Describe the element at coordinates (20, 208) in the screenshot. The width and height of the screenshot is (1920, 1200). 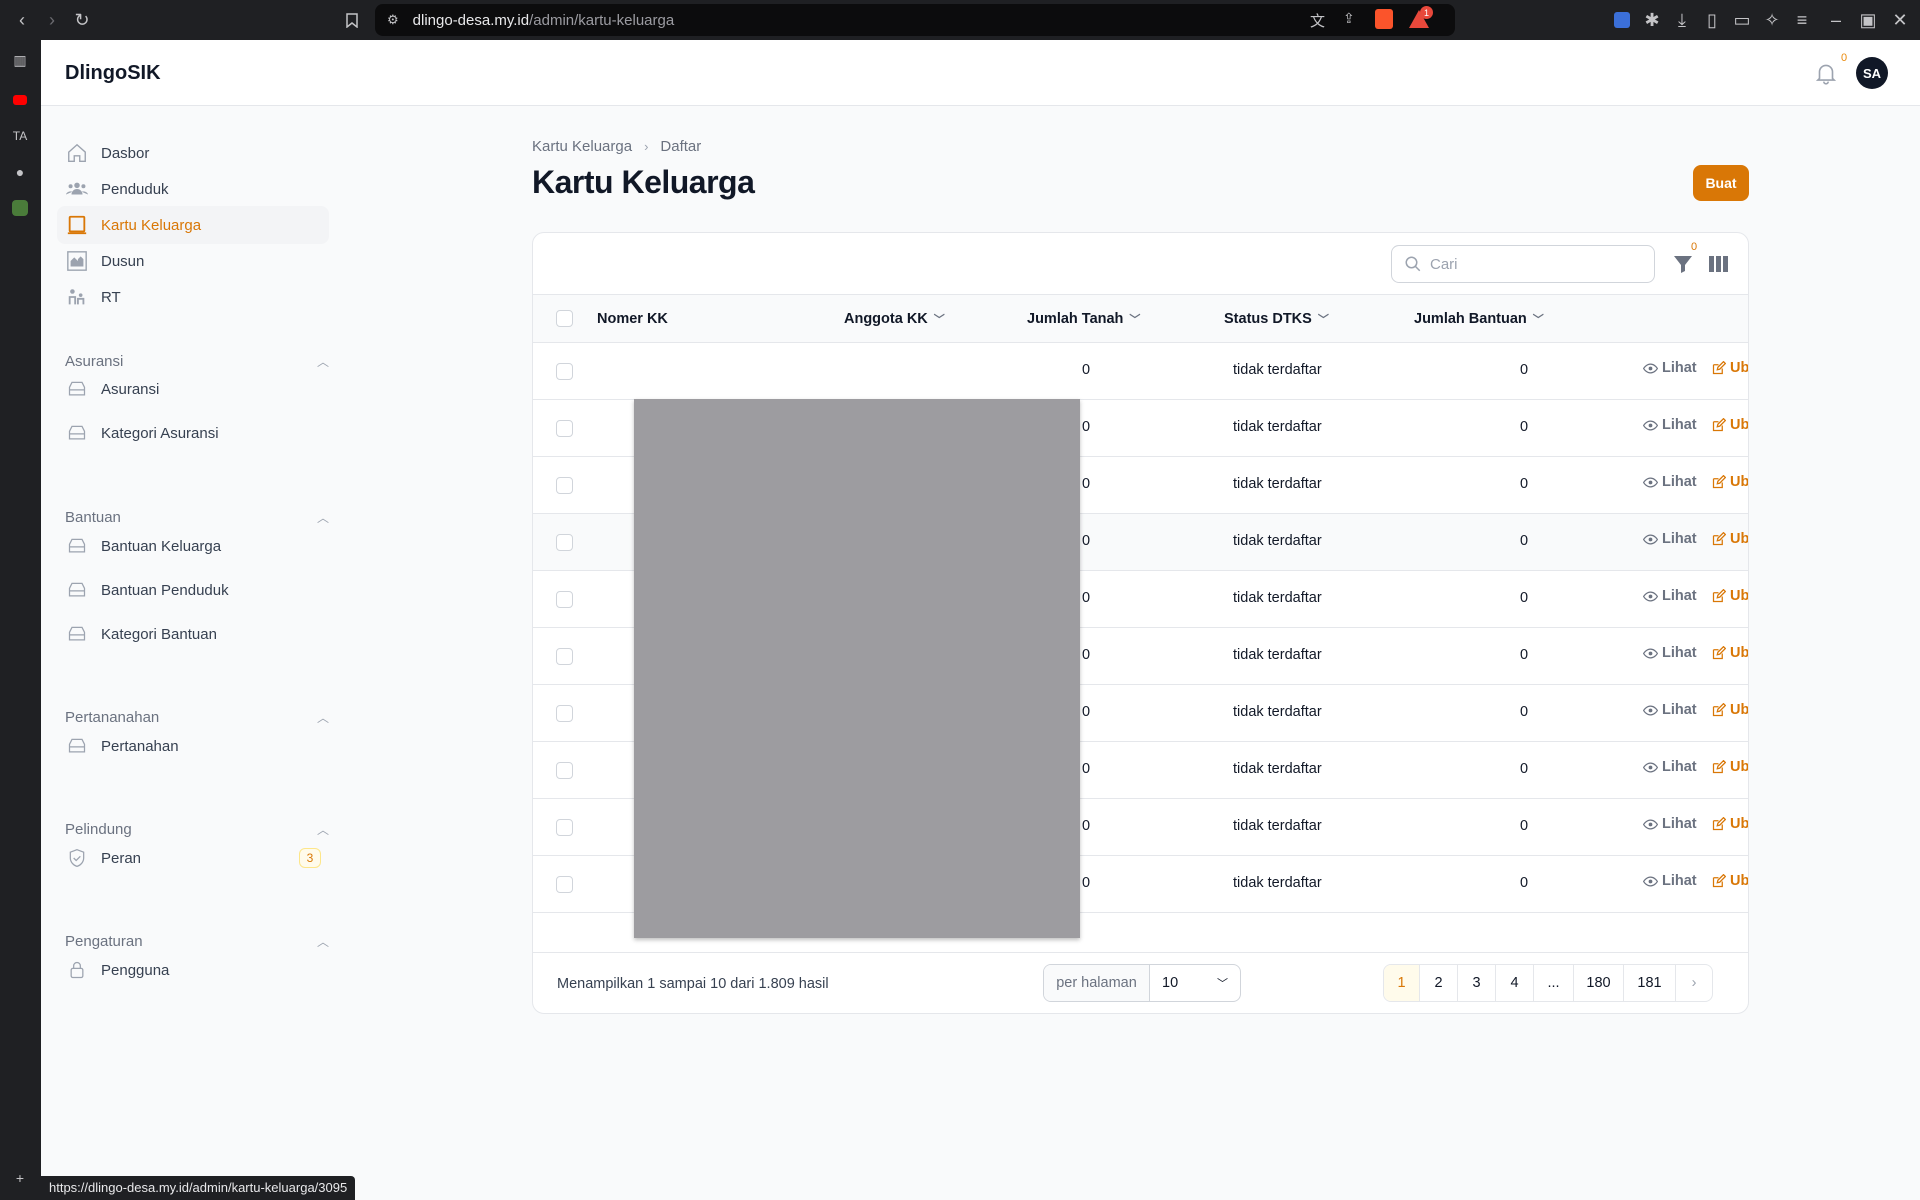
I see `app-icon` at that location.